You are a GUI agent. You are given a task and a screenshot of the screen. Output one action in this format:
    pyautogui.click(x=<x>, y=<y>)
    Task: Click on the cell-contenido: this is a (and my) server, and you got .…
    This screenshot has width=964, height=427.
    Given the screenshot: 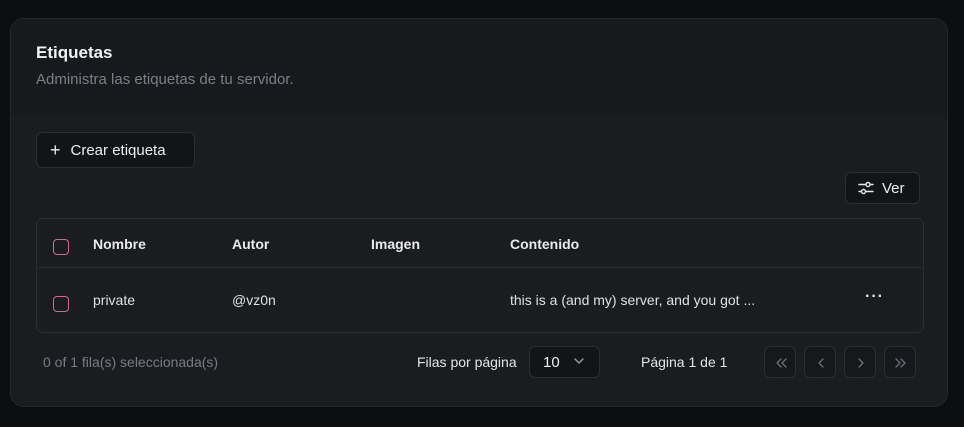 What is the action you would take?
    pyautogui.click(x=633, y=300)
    